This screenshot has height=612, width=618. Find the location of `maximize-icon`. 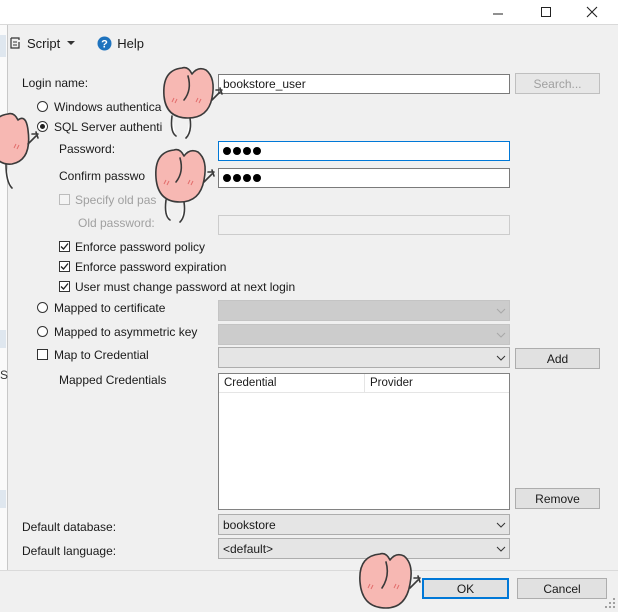

maximize-icon is located at coordinates (546, 12).